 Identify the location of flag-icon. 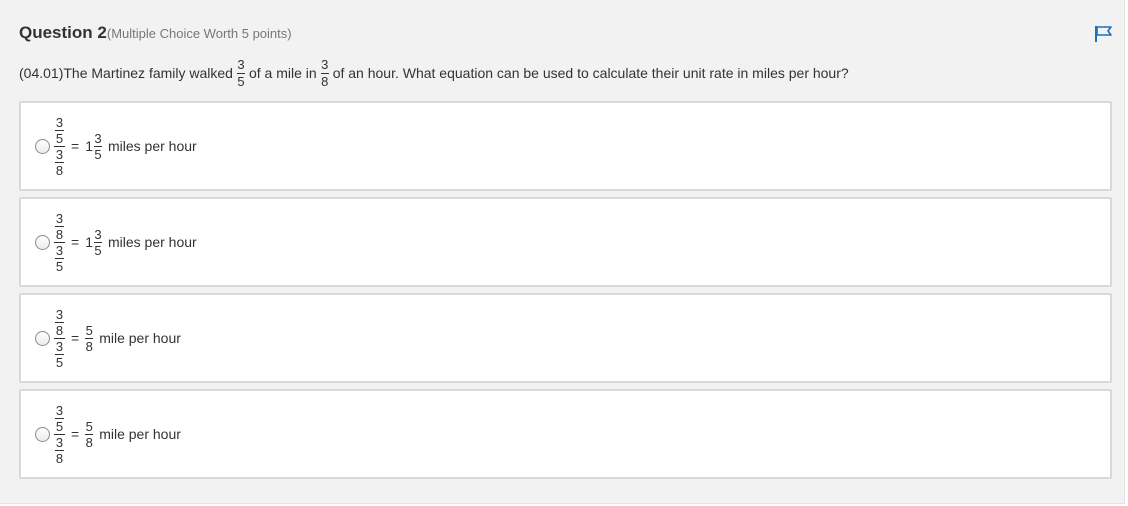
(1104, 34).